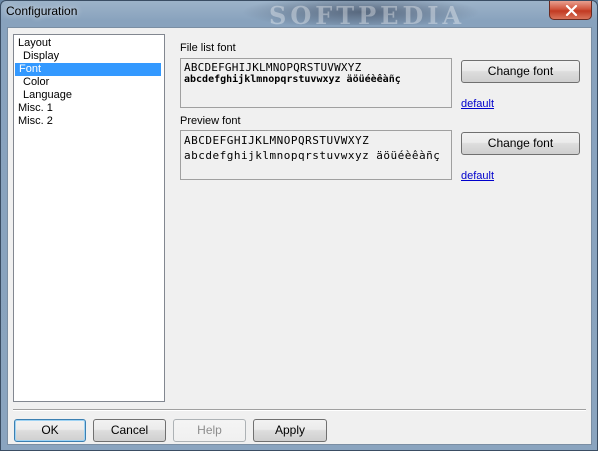  What do you see at coordinates (477, 104) in the screenshot?
I see `file-list-font-default-link: default` at bounding box center [477, 104].